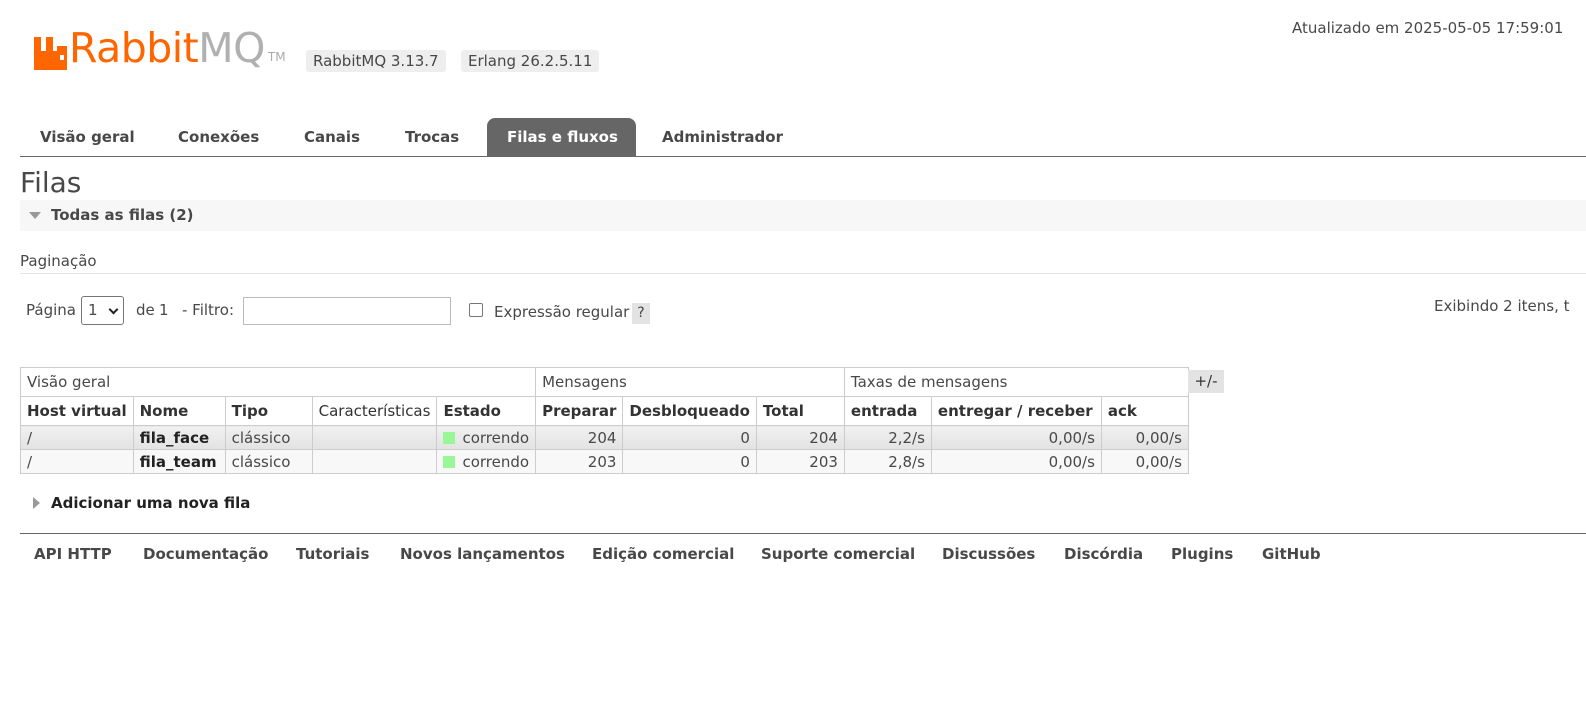  Describe the element at coordinates (689, 411) in the screenshot. I see `col-unacked: Desbloqueado` at that location.